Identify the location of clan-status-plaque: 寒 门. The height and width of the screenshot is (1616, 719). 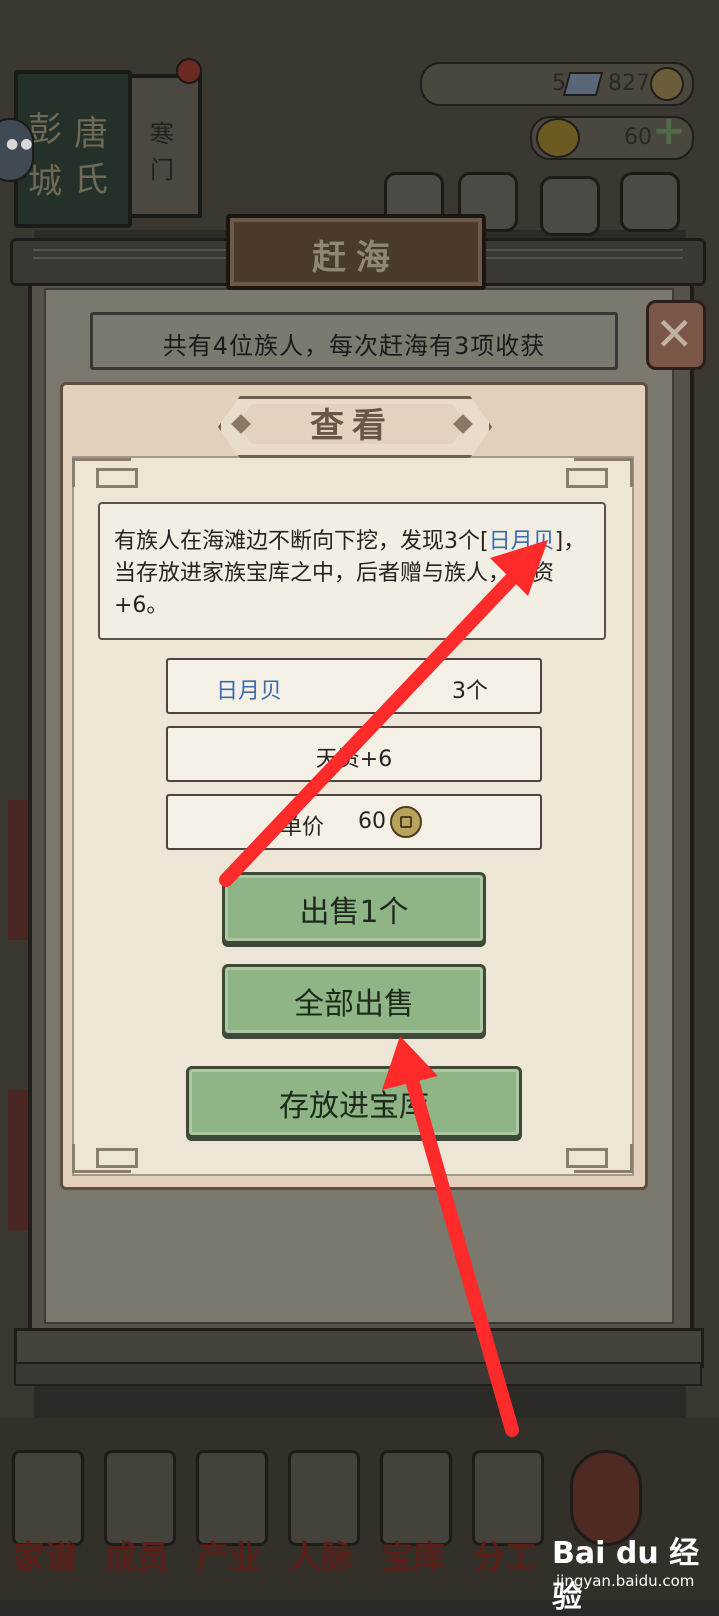
(165, 146).